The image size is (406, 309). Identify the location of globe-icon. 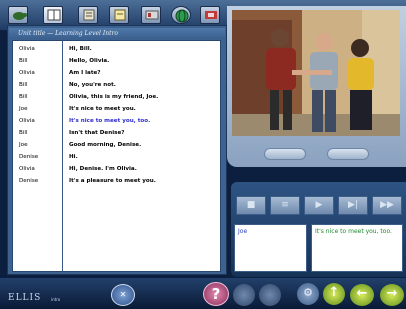
(181, 15).